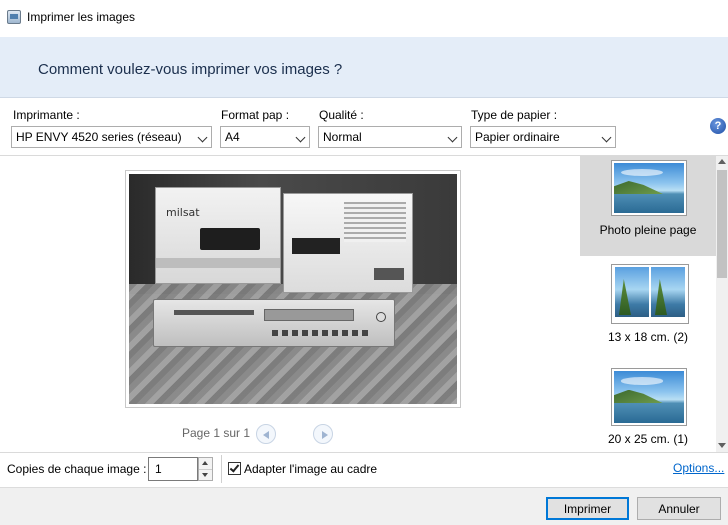 The image size is (728, 525). Describe the element at coordinates (99, 137) in the screenshot. I see `printer-select-value: HP ENVY 4520 series (réseau)` at that location.